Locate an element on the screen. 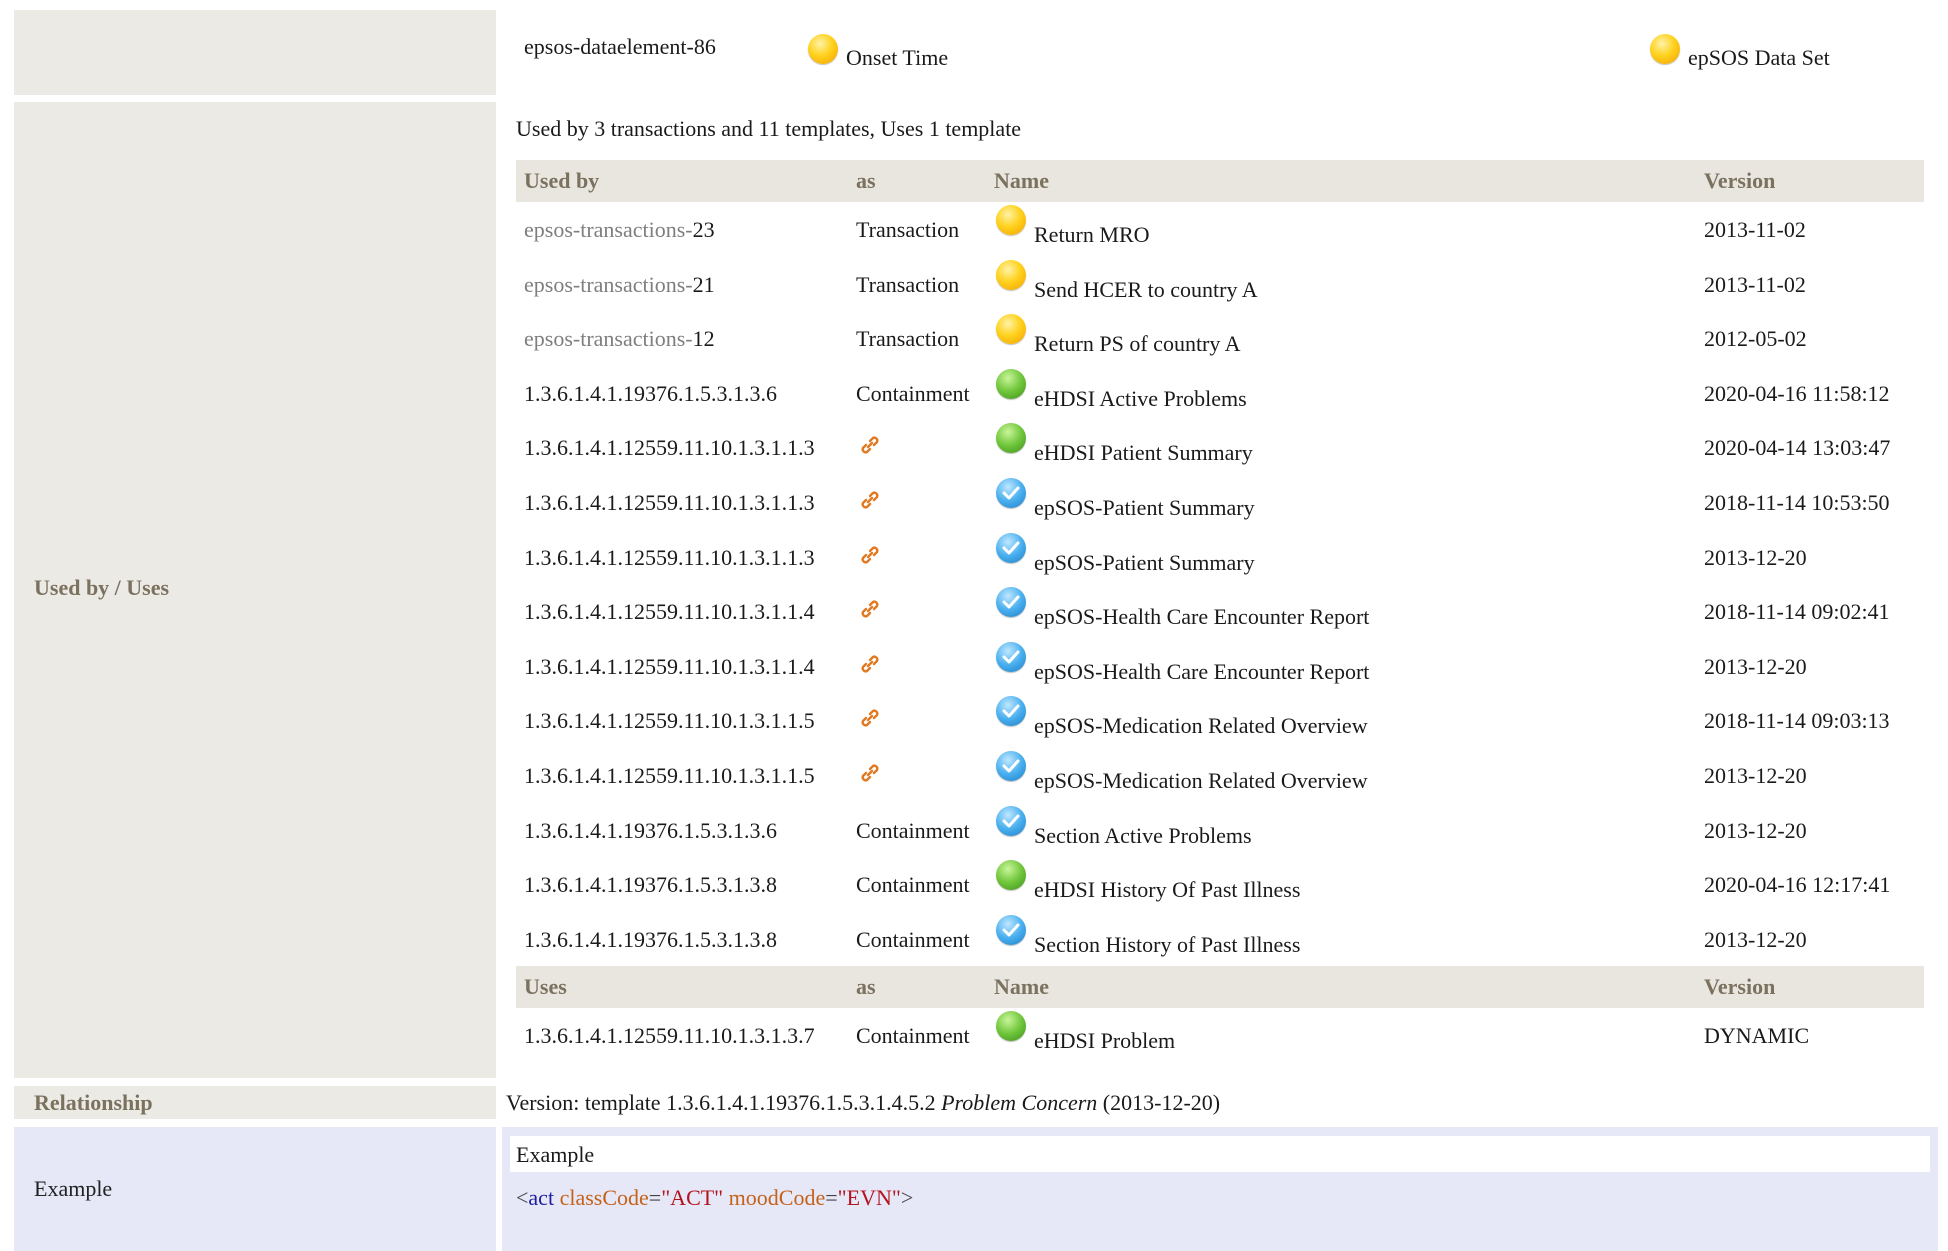  example-label-cell: Example is located at coordinates (255, 1189).